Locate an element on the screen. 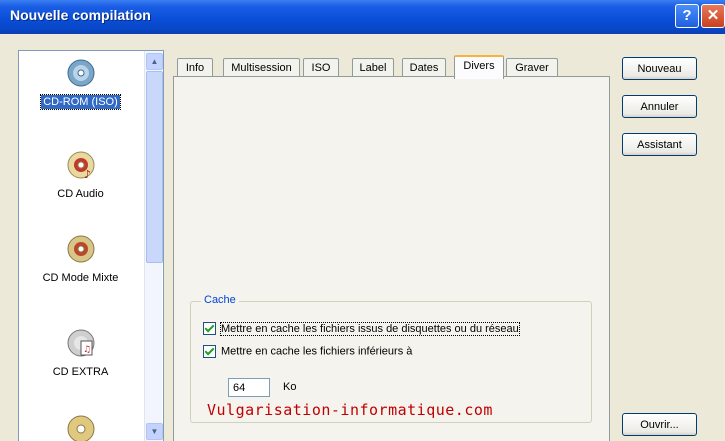 The image size is (725, 441). cd-extra-icon: ♫ is located at coordinates (80, 343).